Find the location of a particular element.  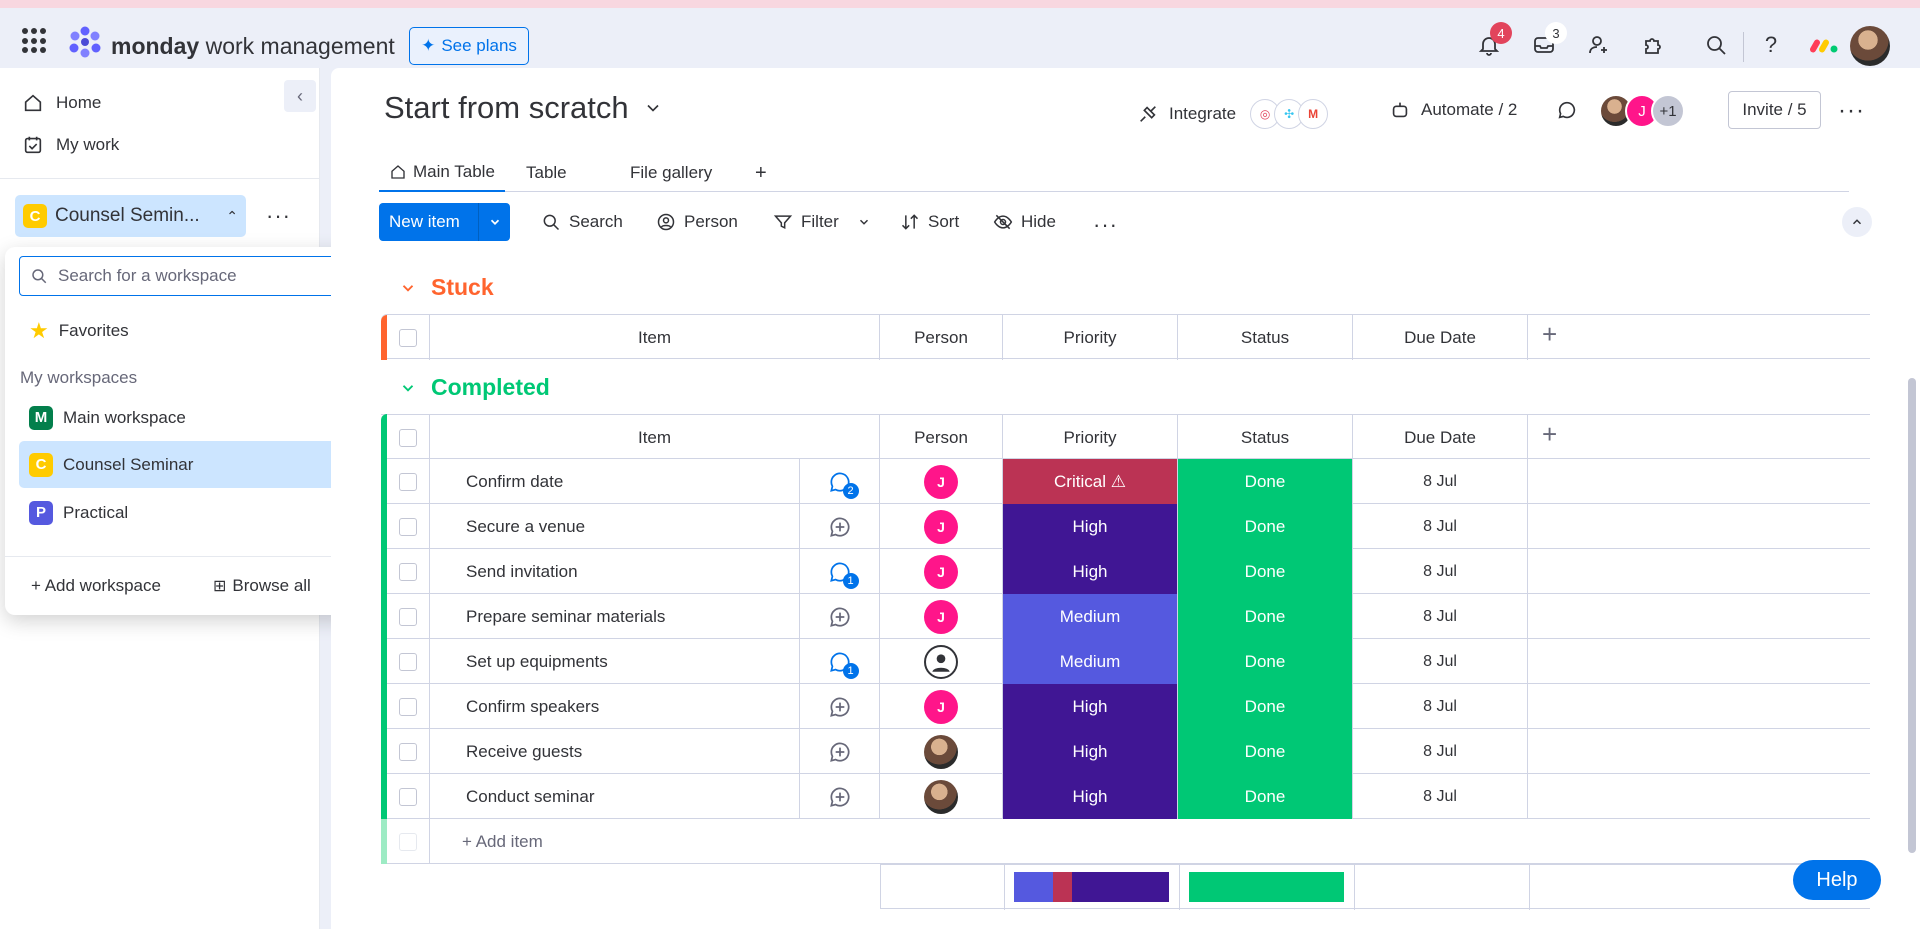

item-name-cell: Confirm date is located at coordinates (615, 481).